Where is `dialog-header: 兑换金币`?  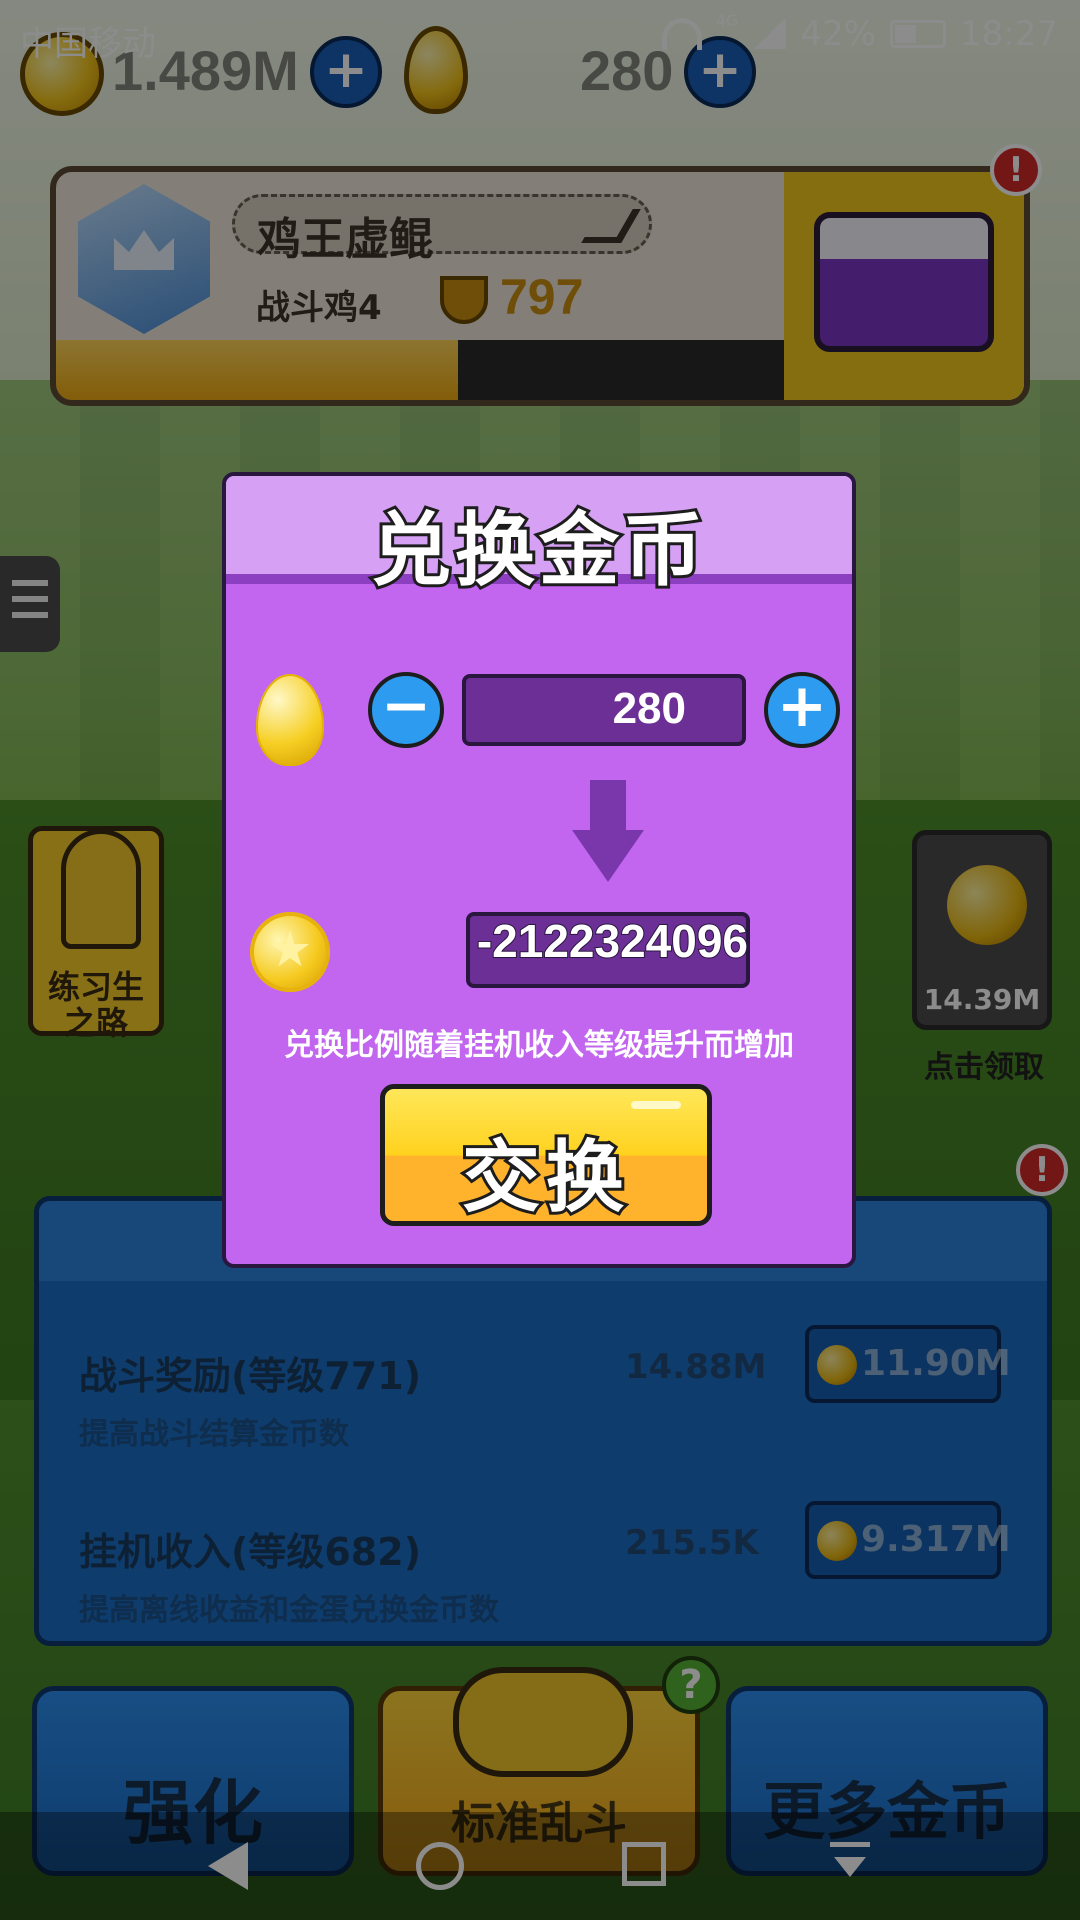
dialog-header: 兑换金币 is located at coordinates (539, 538).